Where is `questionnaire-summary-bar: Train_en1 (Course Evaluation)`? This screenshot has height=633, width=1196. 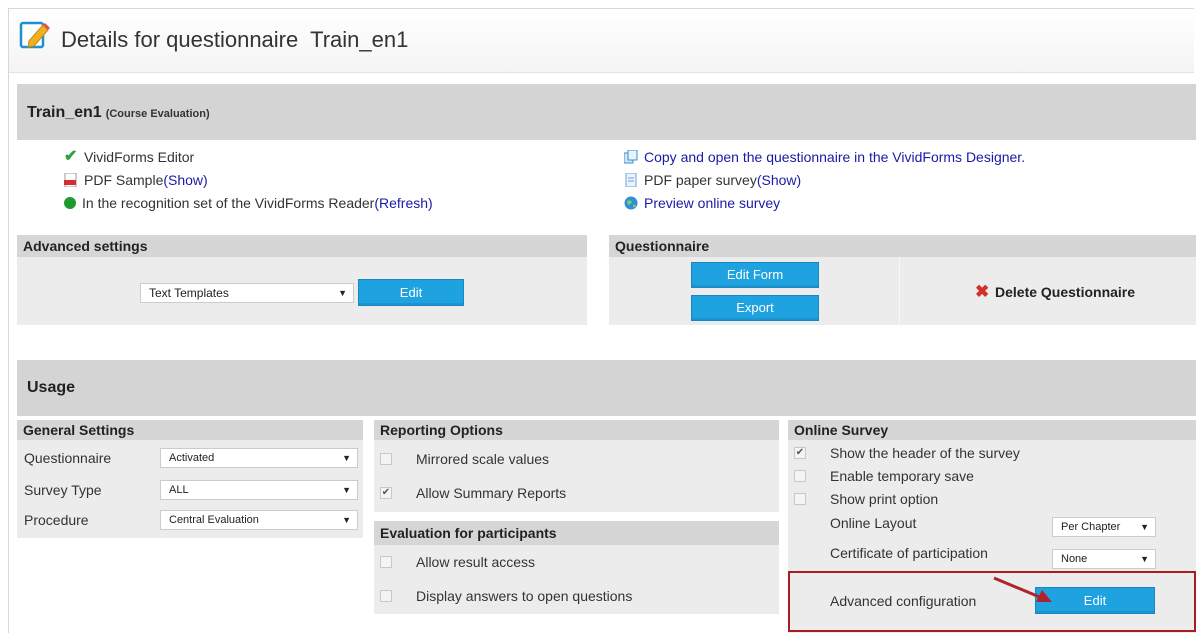
questionnaire-summary-bar: Train_en1 (Course Evaluation) is located at coordinates (606, 112).